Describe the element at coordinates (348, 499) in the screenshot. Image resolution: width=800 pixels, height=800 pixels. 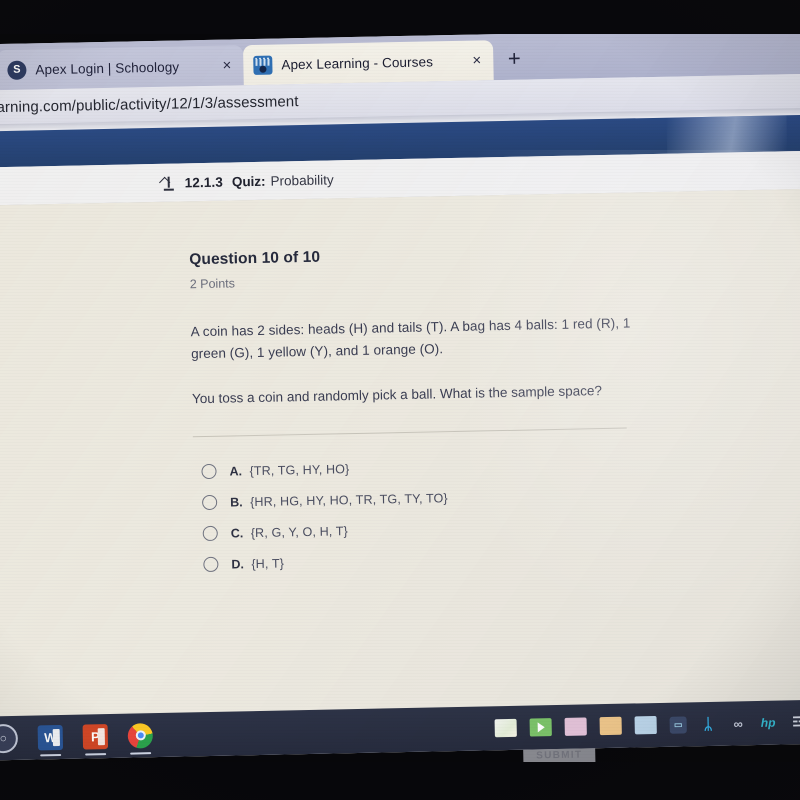
I see `option-text: {HR, HG, HY, HO, TR, TG, TY, TO}` at that location.